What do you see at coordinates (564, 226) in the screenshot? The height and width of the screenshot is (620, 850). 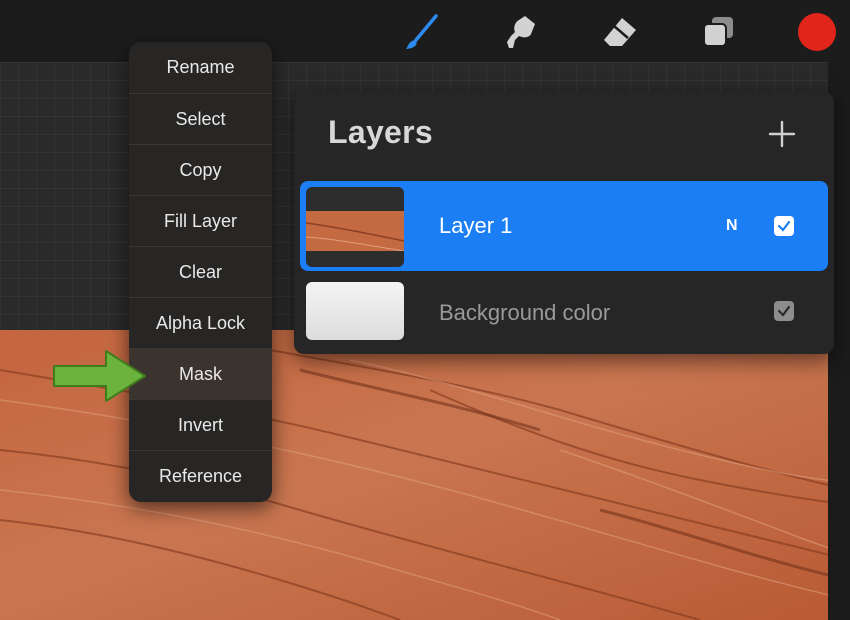 I see `layer-row-layer-1: Layer 1 N` at bounding box center [564, 226].